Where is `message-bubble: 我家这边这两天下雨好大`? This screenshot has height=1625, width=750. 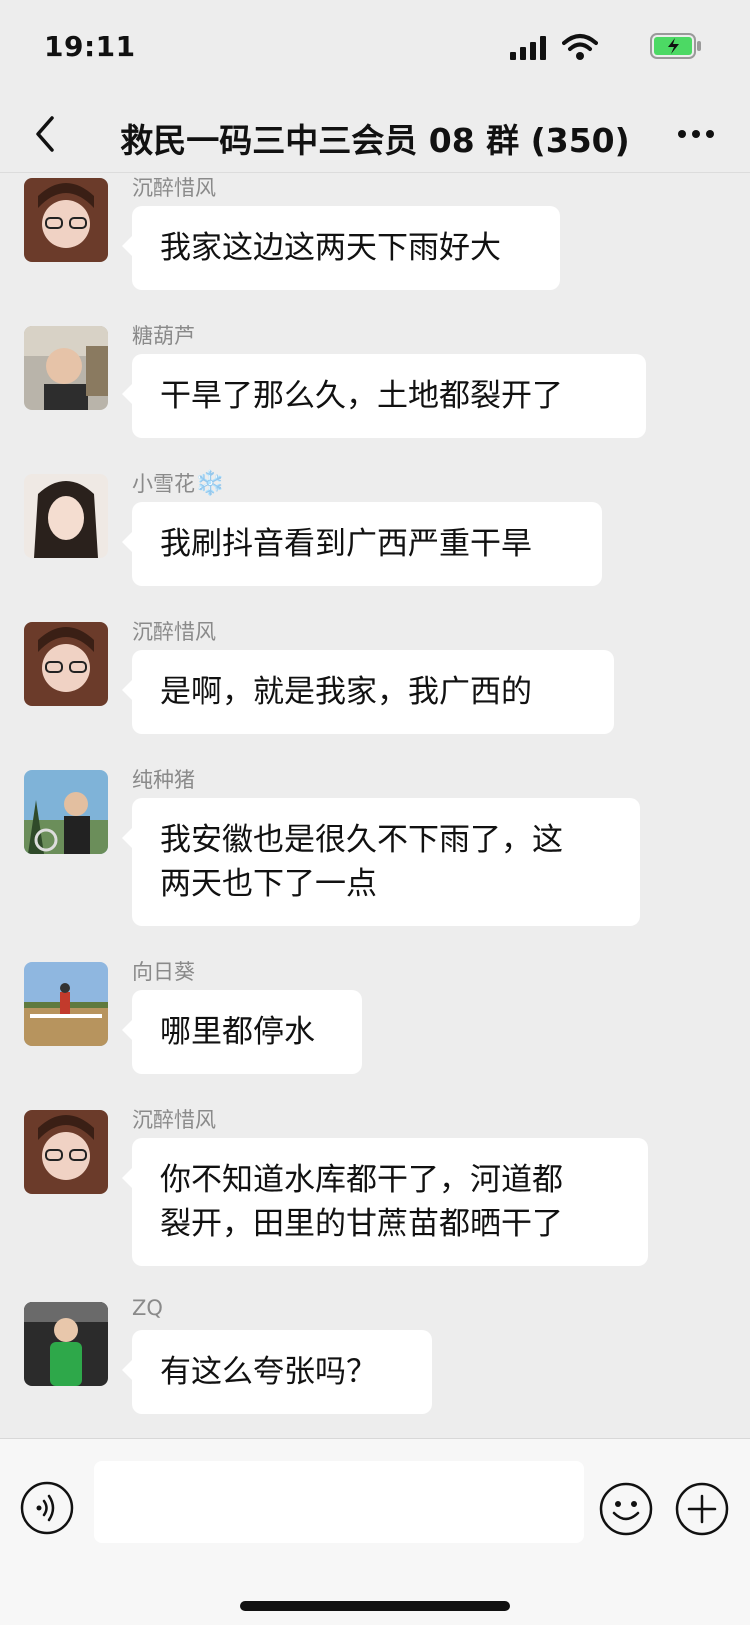 message-bubble: 我家这边这两天下雨好大 is located at coordinates (341, 248).